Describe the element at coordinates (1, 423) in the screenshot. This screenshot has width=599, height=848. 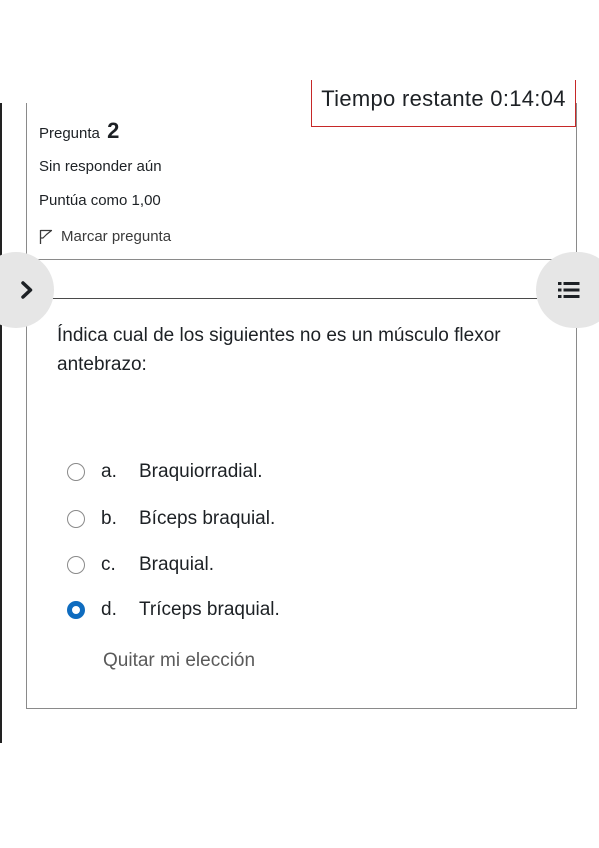
I see `left-edge-rule` at that location.